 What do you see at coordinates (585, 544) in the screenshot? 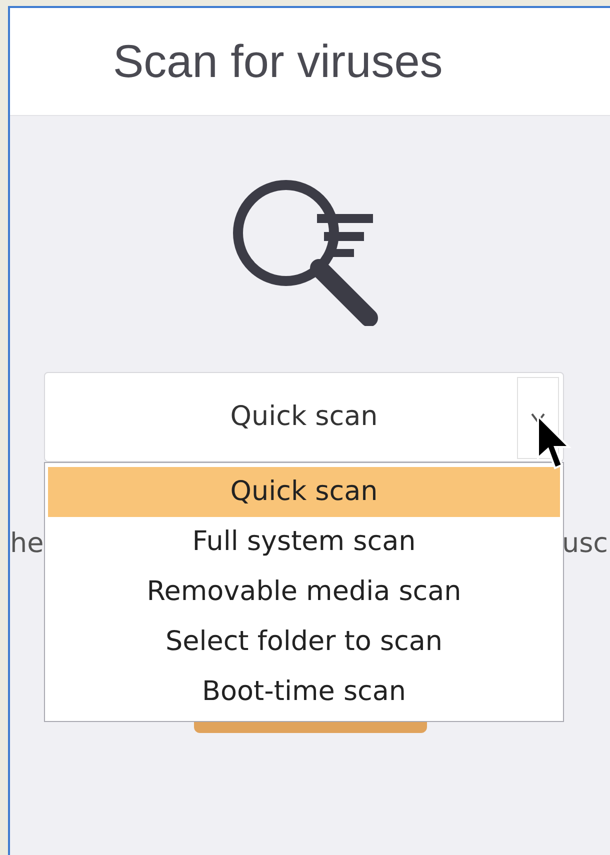
I see `description-text: usc` at bounding box center [585, 544].